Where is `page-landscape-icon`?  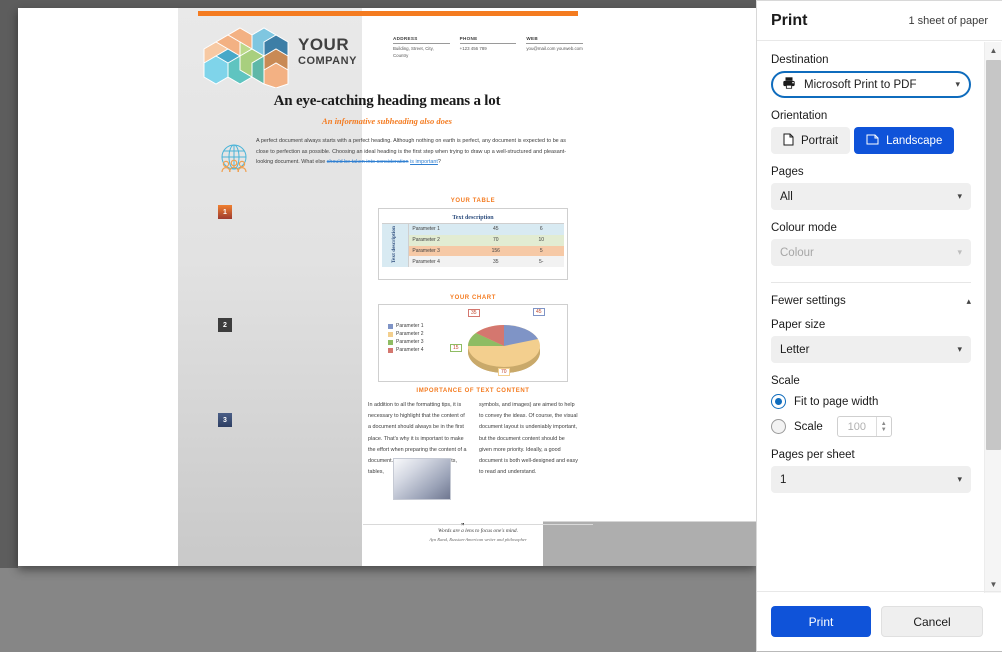
page-landscape-icon is located at coordinates (872, 140).